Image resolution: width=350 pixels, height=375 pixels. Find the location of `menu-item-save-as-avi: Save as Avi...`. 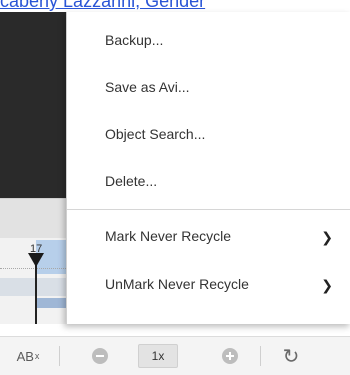

menu-item-save-as-avi: Save as Avi... is located at coordinates (208, 87).